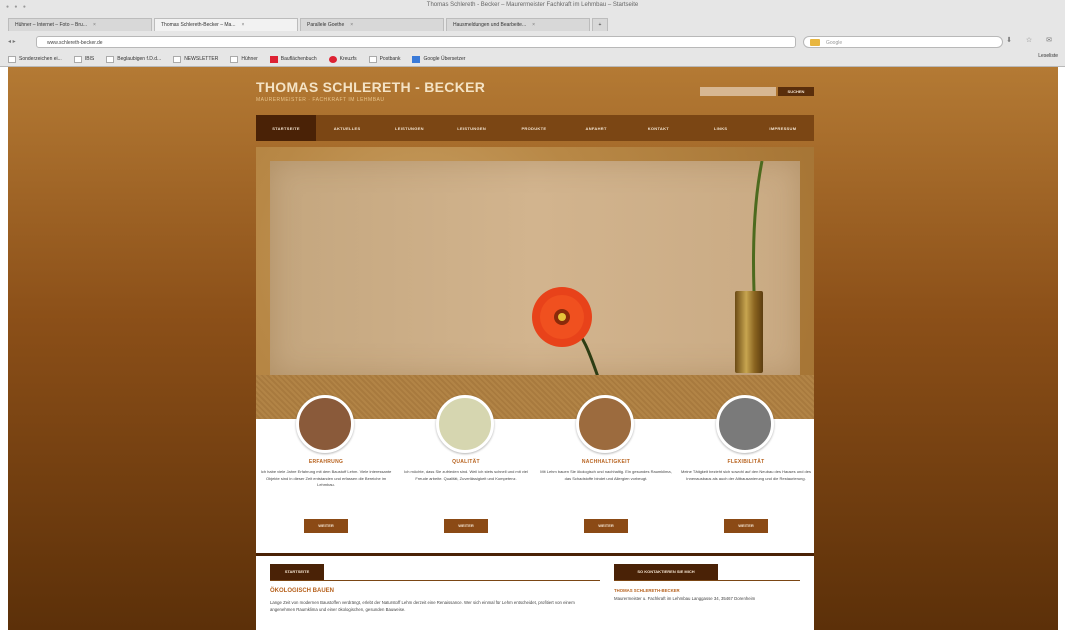 This screenshot has width=1065, height=630. Describe the element at coordinates (201, 59) in the screenshot. I see `bookmark-label: NEWSLETTER` at that location.